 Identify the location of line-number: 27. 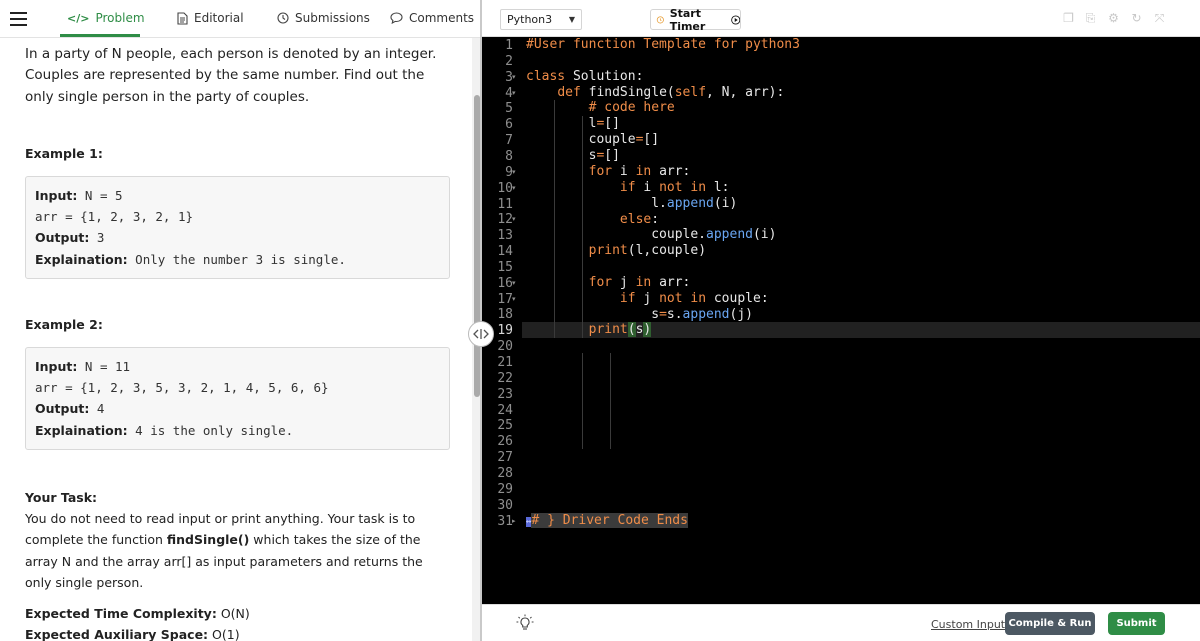
(505, 458).